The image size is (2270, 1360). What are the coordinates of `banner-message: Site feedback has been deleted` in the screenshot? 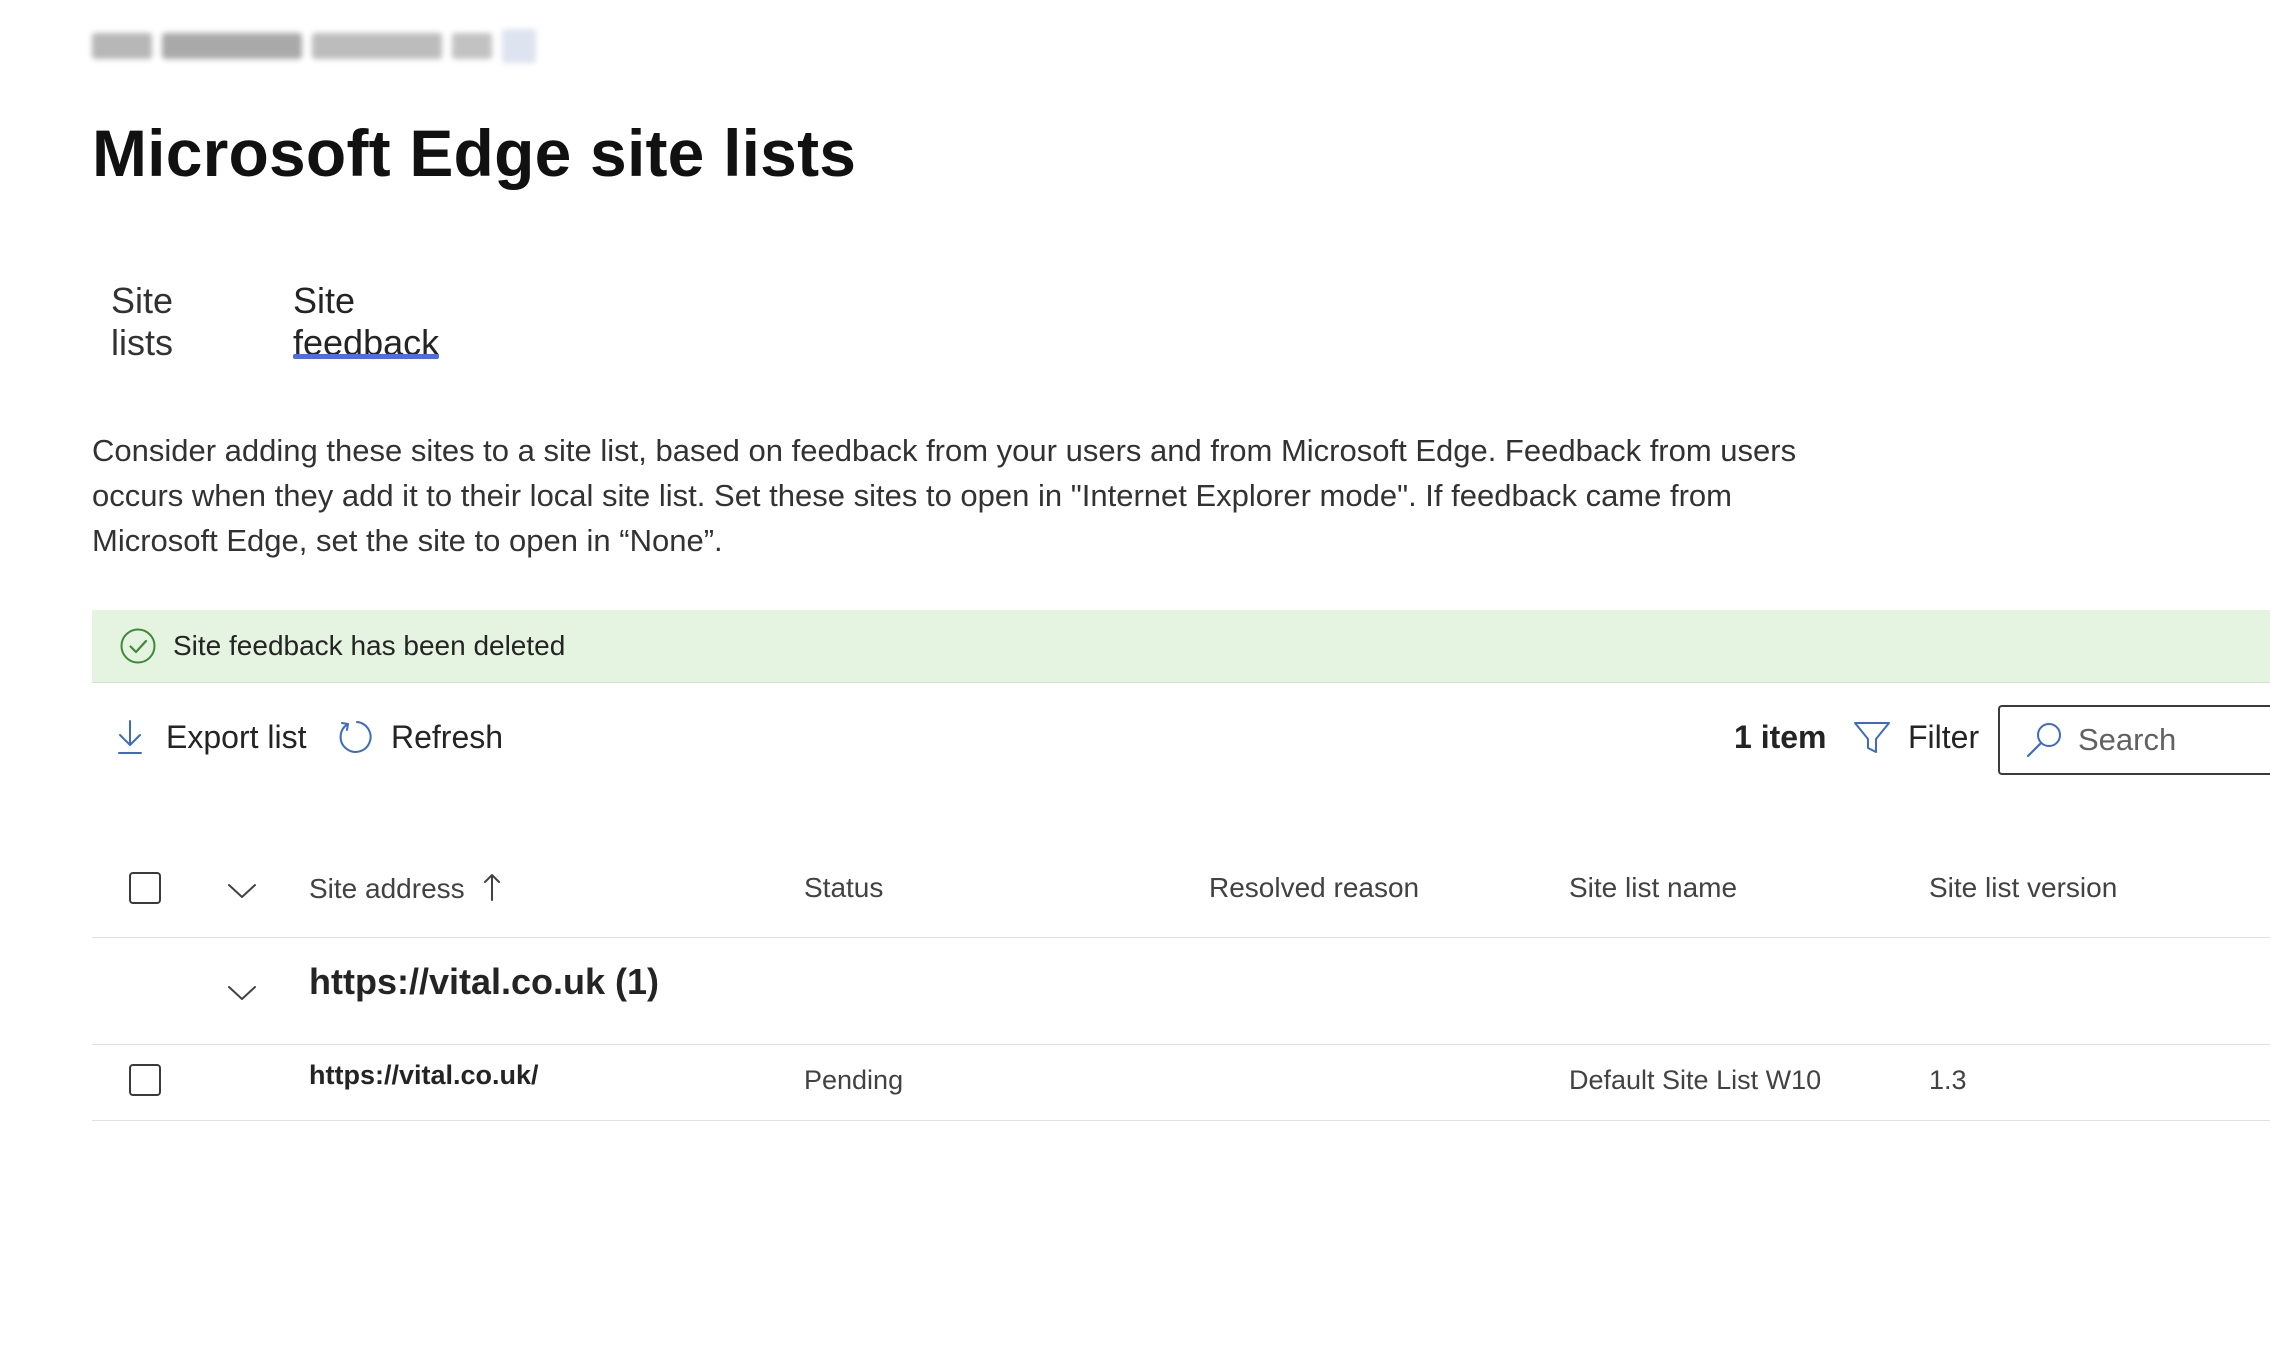 It's located at (369, 645).